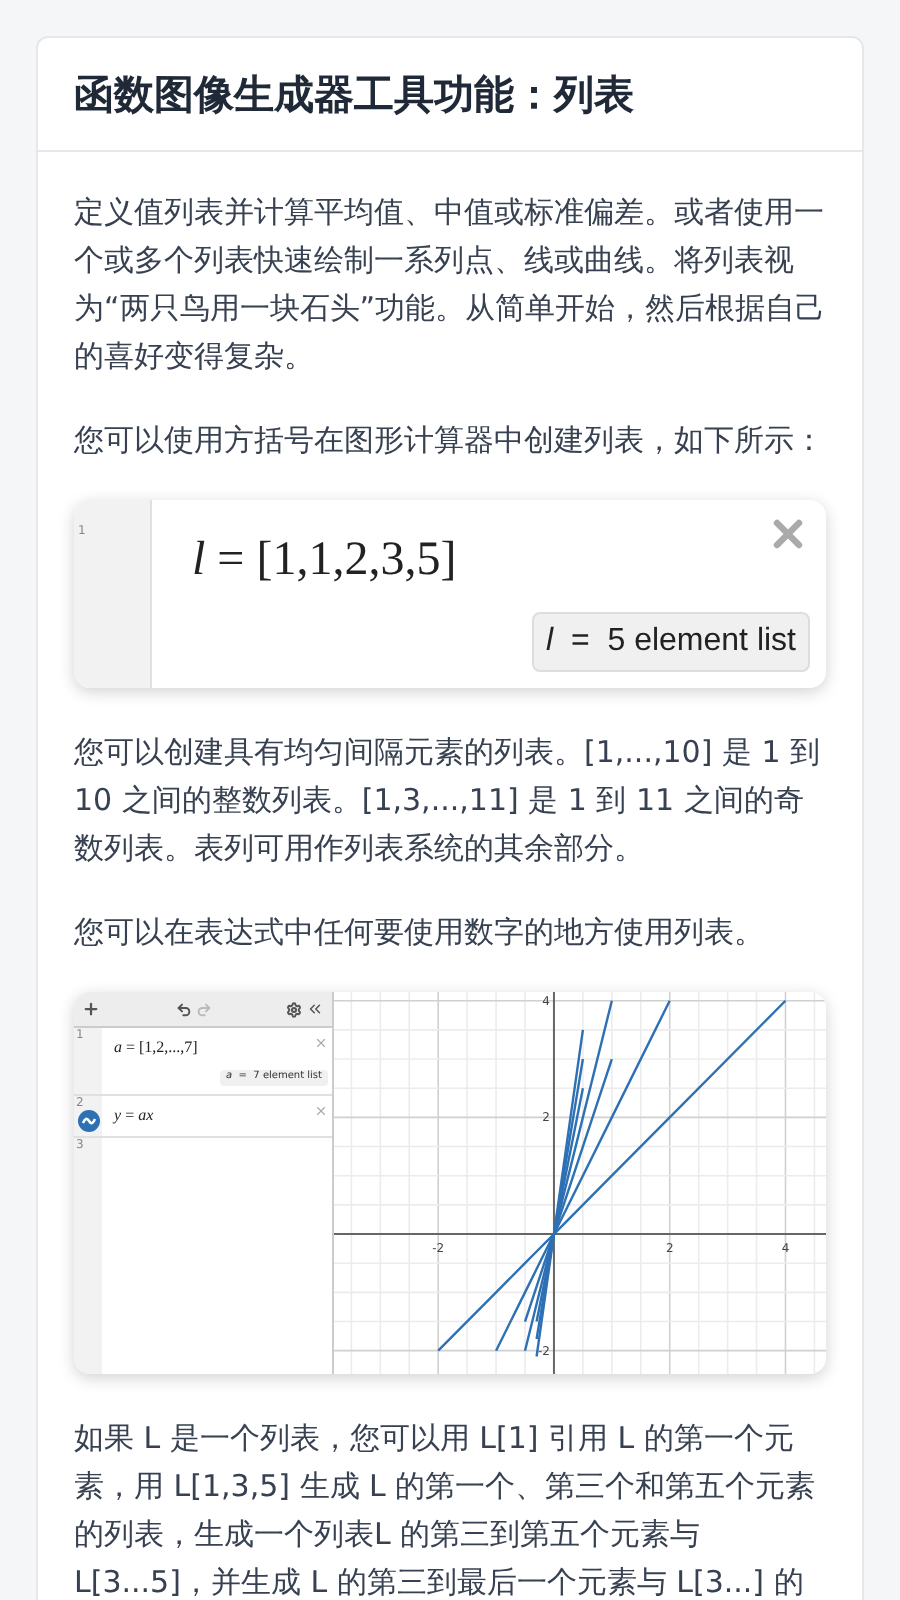 Image resolution: width=900 pixels, height=1600 pixels. What do you see at coordinates (450, 285) in the screenshot?
I see `paragraph: 定义值列表并计算平均值、中值或标准偏差。或者使用一个或多个列表快速绘制一系列点、线或曲线。将列表视为“两只鸟用一块石头”功能。从简单开始，然后根据自己的喜好变得复杂。` at bounding box center [450, 285].